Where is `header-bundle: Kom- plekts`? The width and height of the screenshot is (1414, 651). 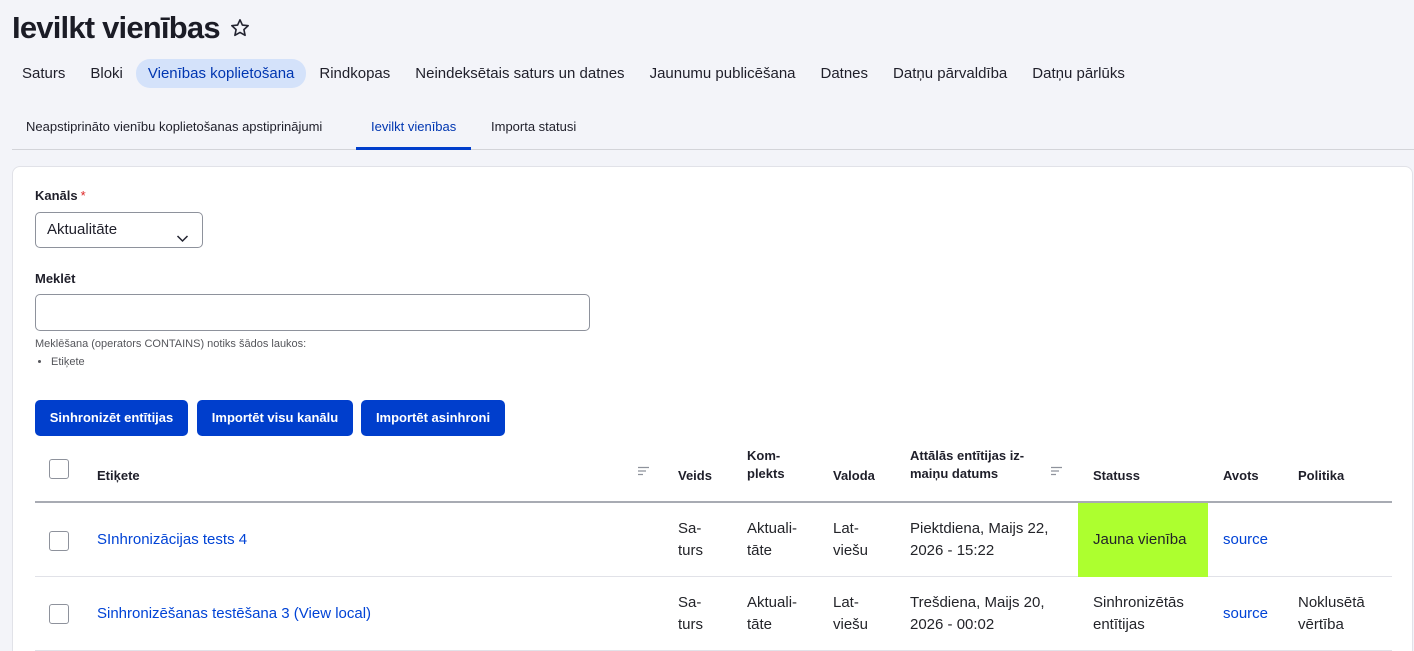 header-bundle: Kom- plekts is located at coordinates (766, 465).